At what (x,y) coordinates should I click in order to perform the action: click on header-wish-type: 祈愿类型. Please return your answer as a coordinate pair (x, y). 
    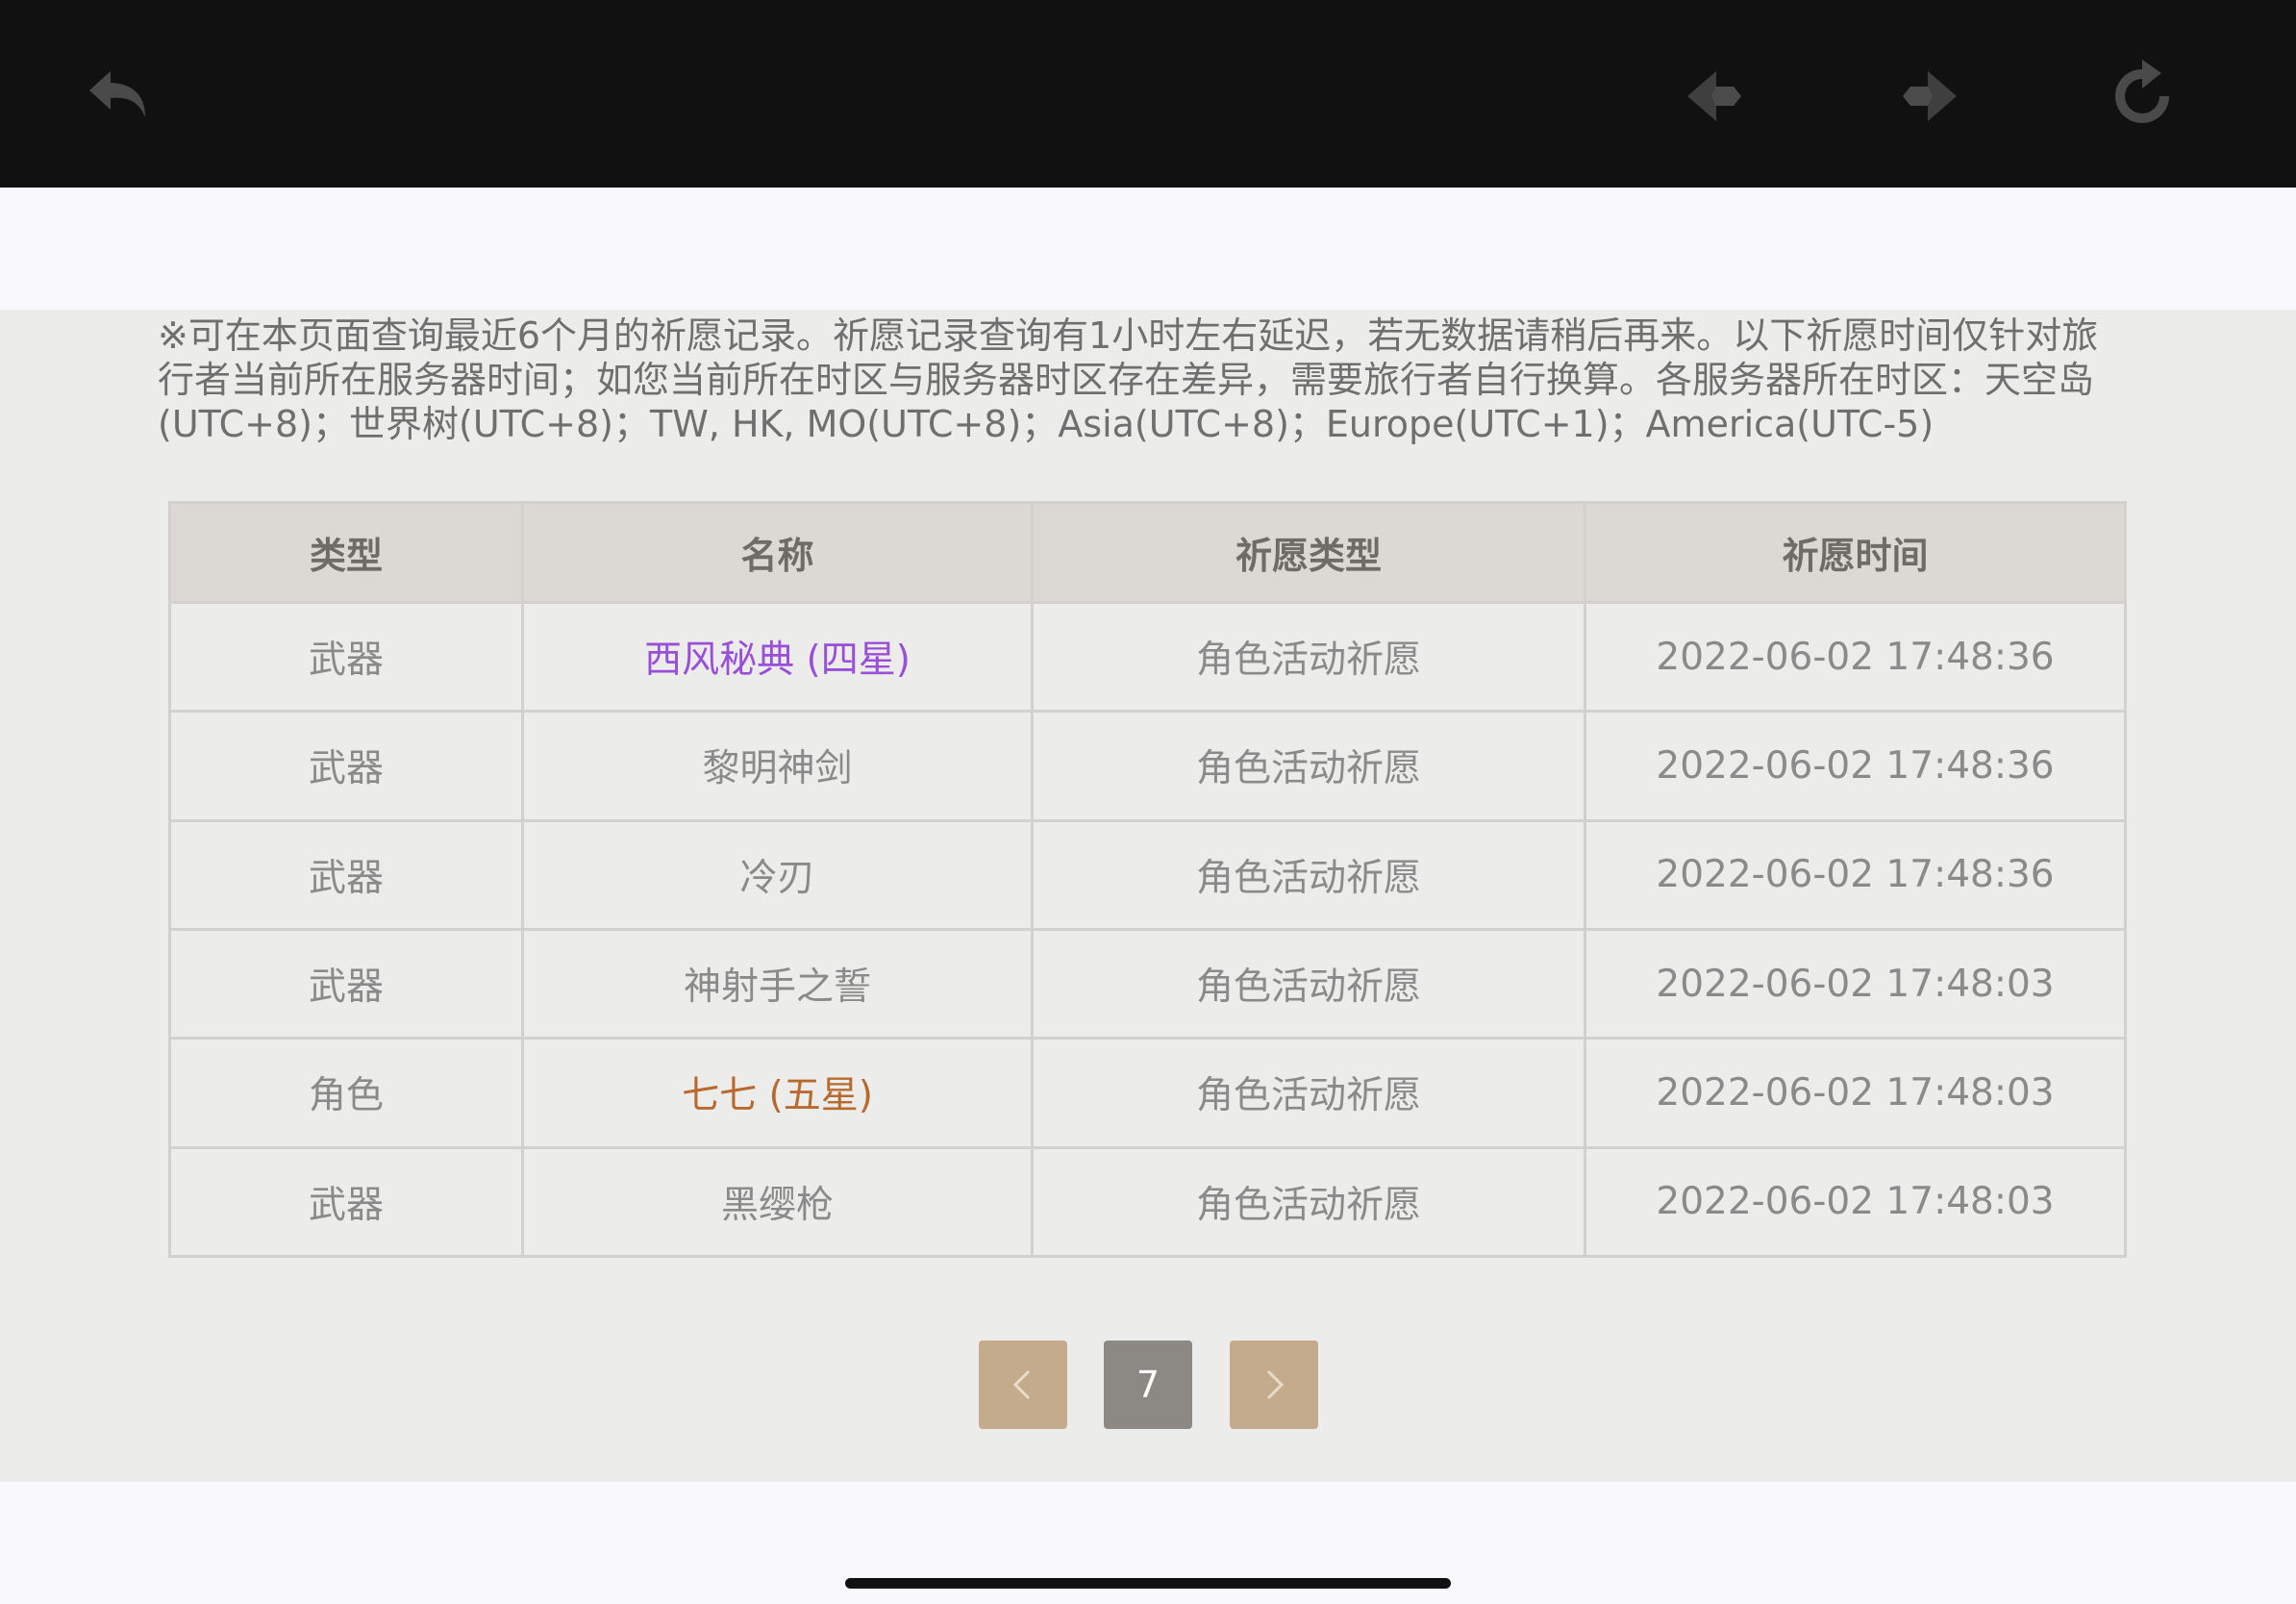
    Looking at the image, I should click on (1308, 552).